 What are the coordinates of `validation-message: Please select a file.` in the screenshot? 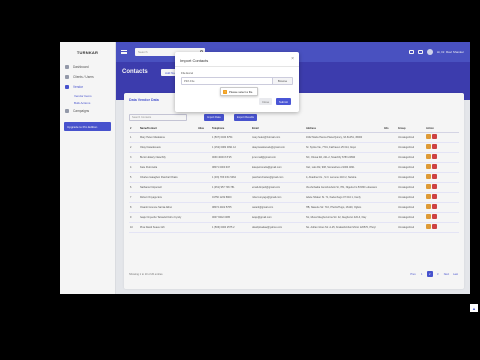 It's located at (241, 91).